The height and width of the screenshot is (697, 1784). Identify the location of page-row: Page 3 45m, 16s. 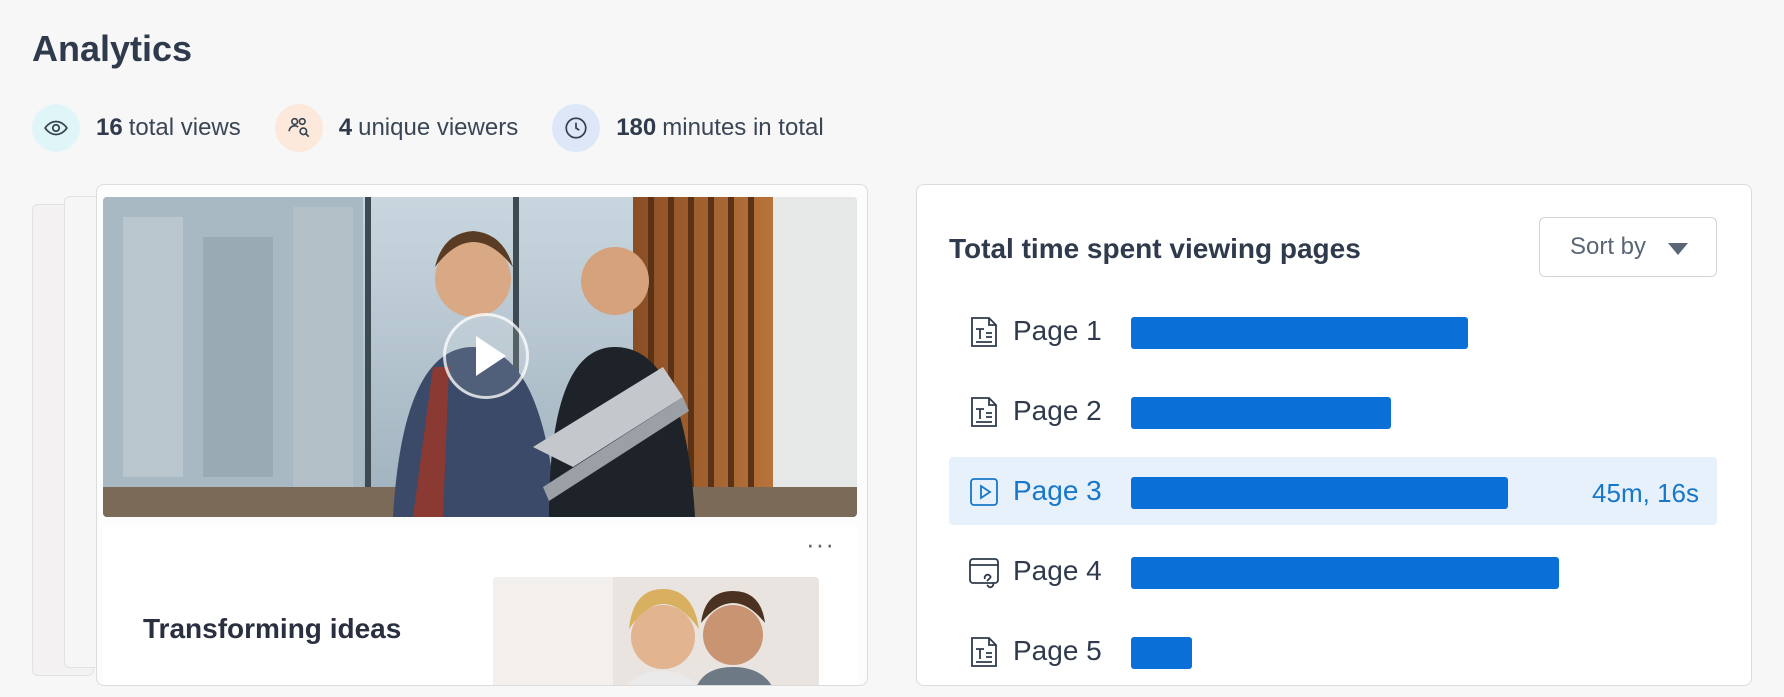
(1333, 491).